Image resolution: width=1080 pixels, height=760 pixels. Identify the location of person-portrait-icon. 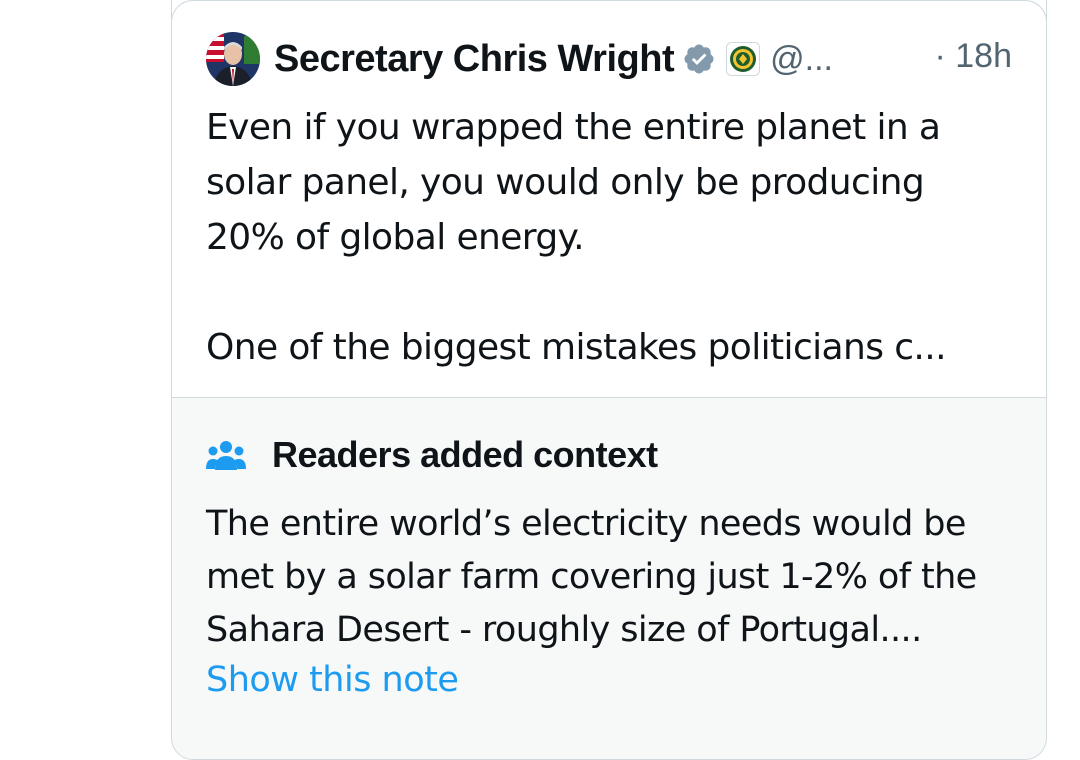
(233, 59).